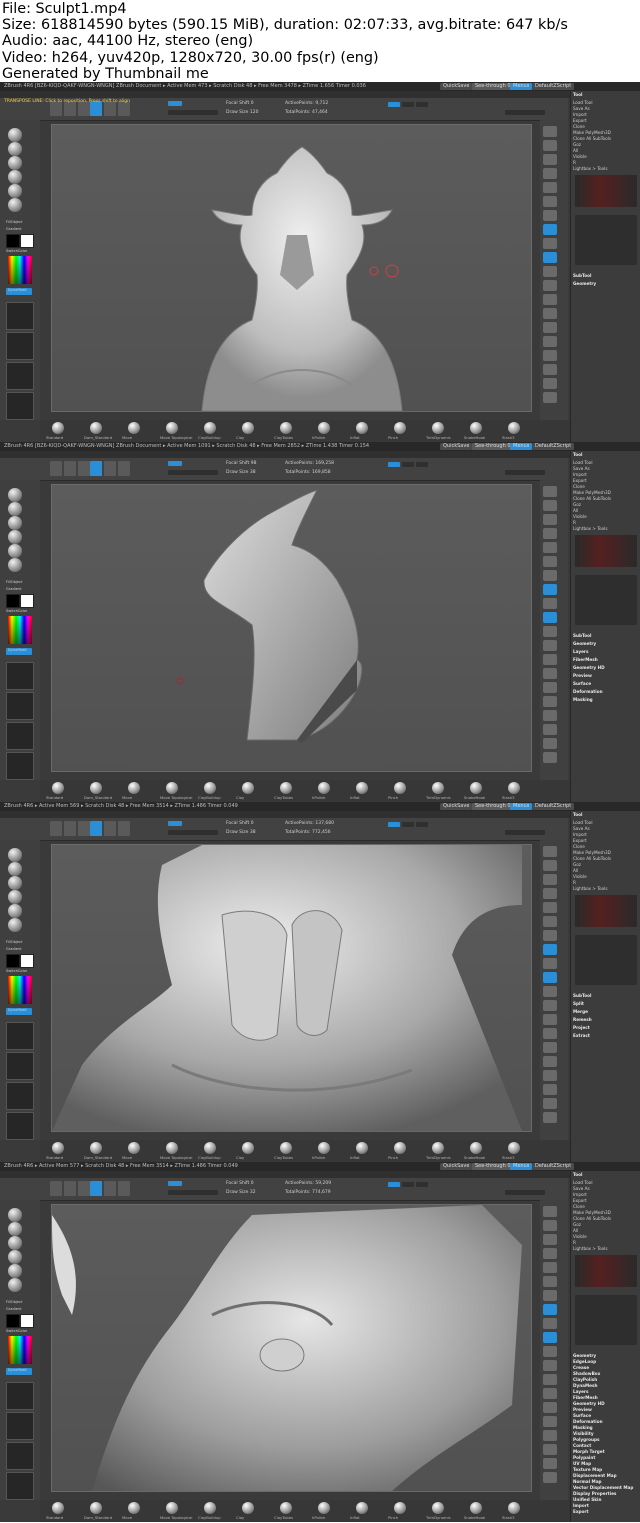 This screenshot has width=640, height=1523. I want to click on fill-object-label: FillObject, so click(14, 222).